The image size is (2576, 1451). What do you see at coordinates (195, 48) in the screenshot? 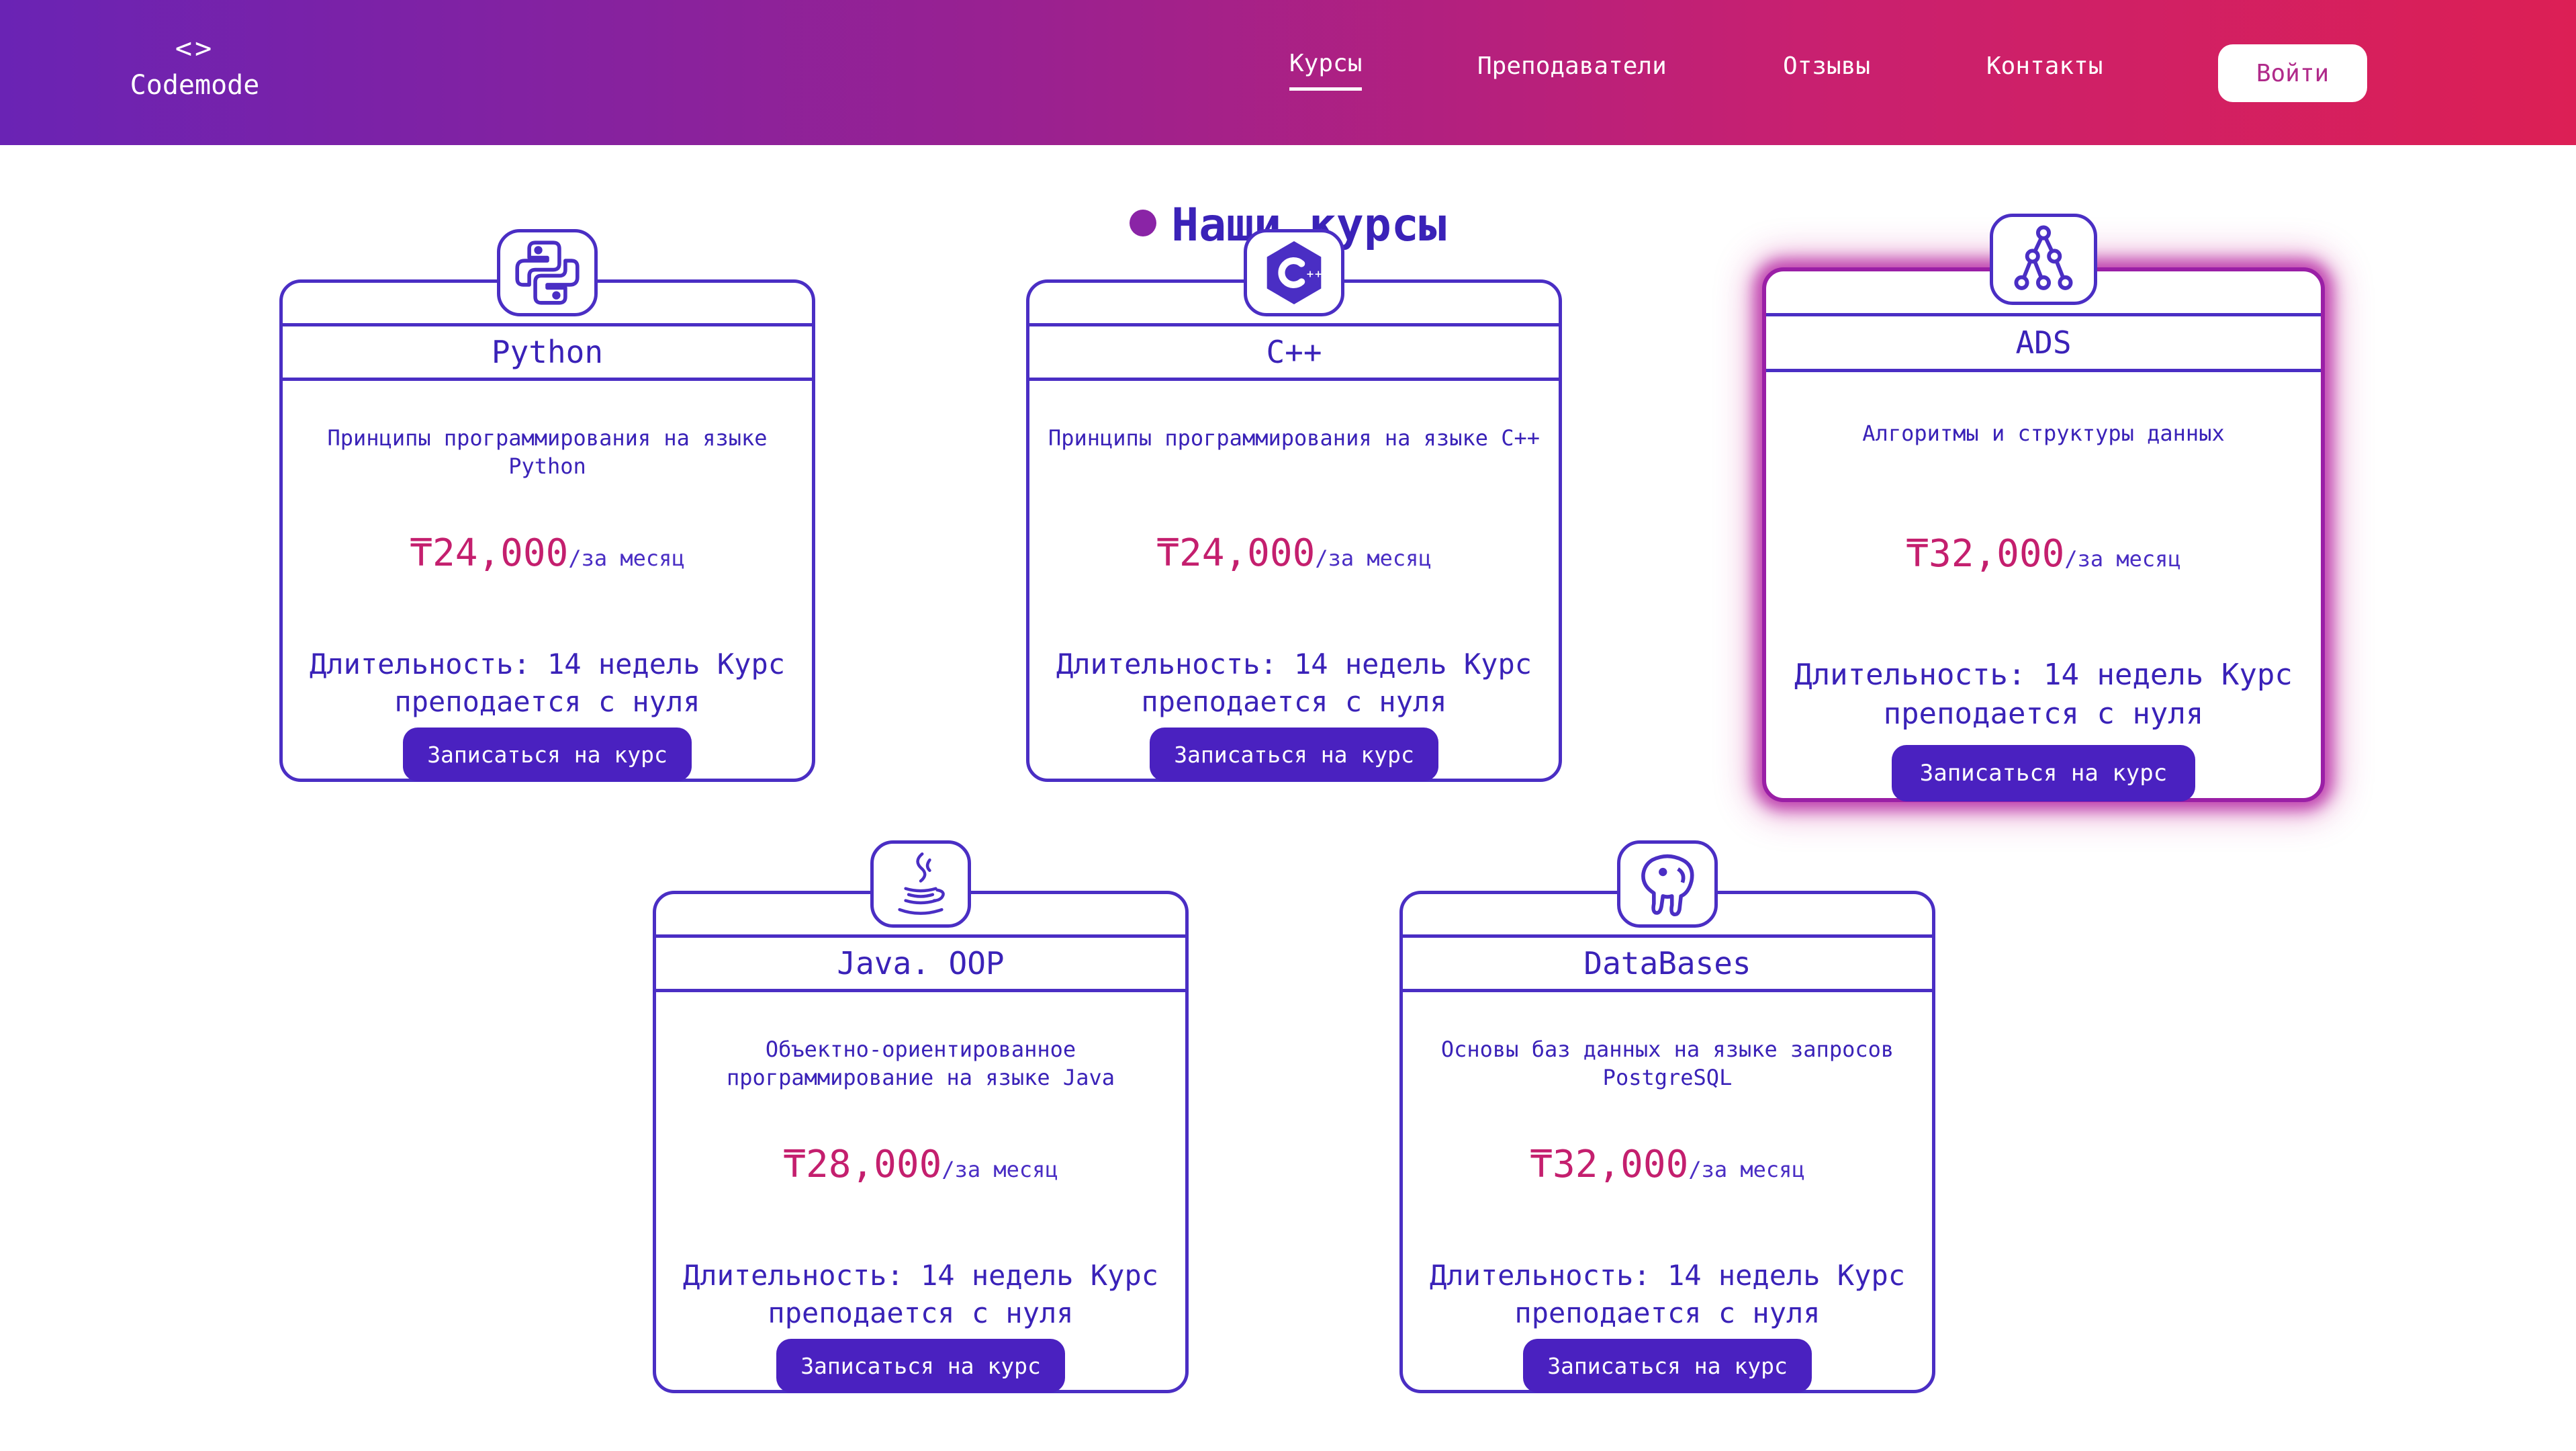
I see `code-brackets-icon: <>` at bounding box center [195, 48].